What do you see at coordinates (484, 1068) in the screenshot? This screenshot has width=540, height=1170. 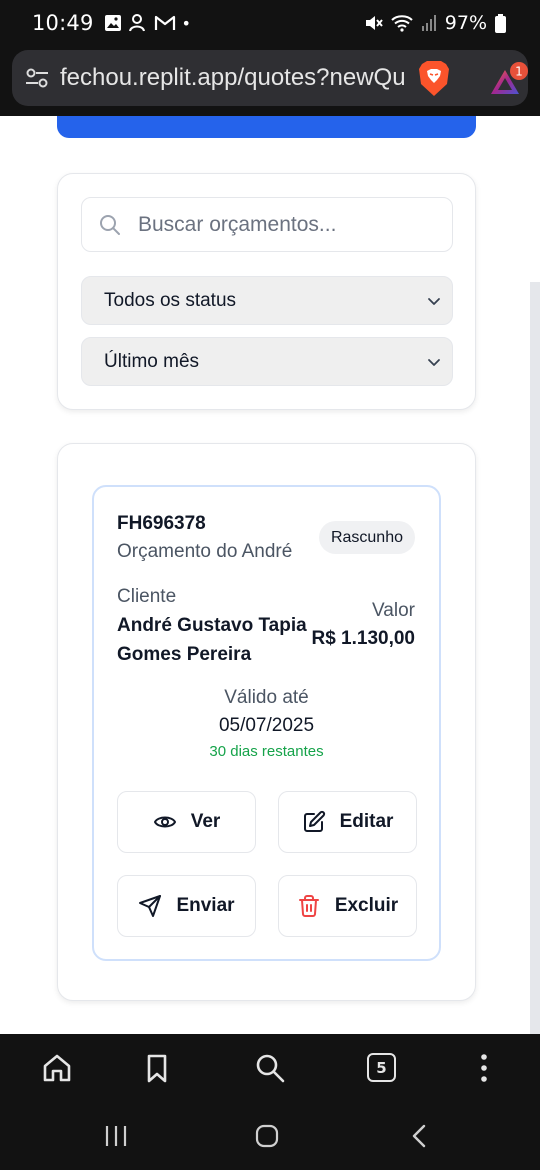 I see `more-menu-icon` at bounding box center [484, 1068].